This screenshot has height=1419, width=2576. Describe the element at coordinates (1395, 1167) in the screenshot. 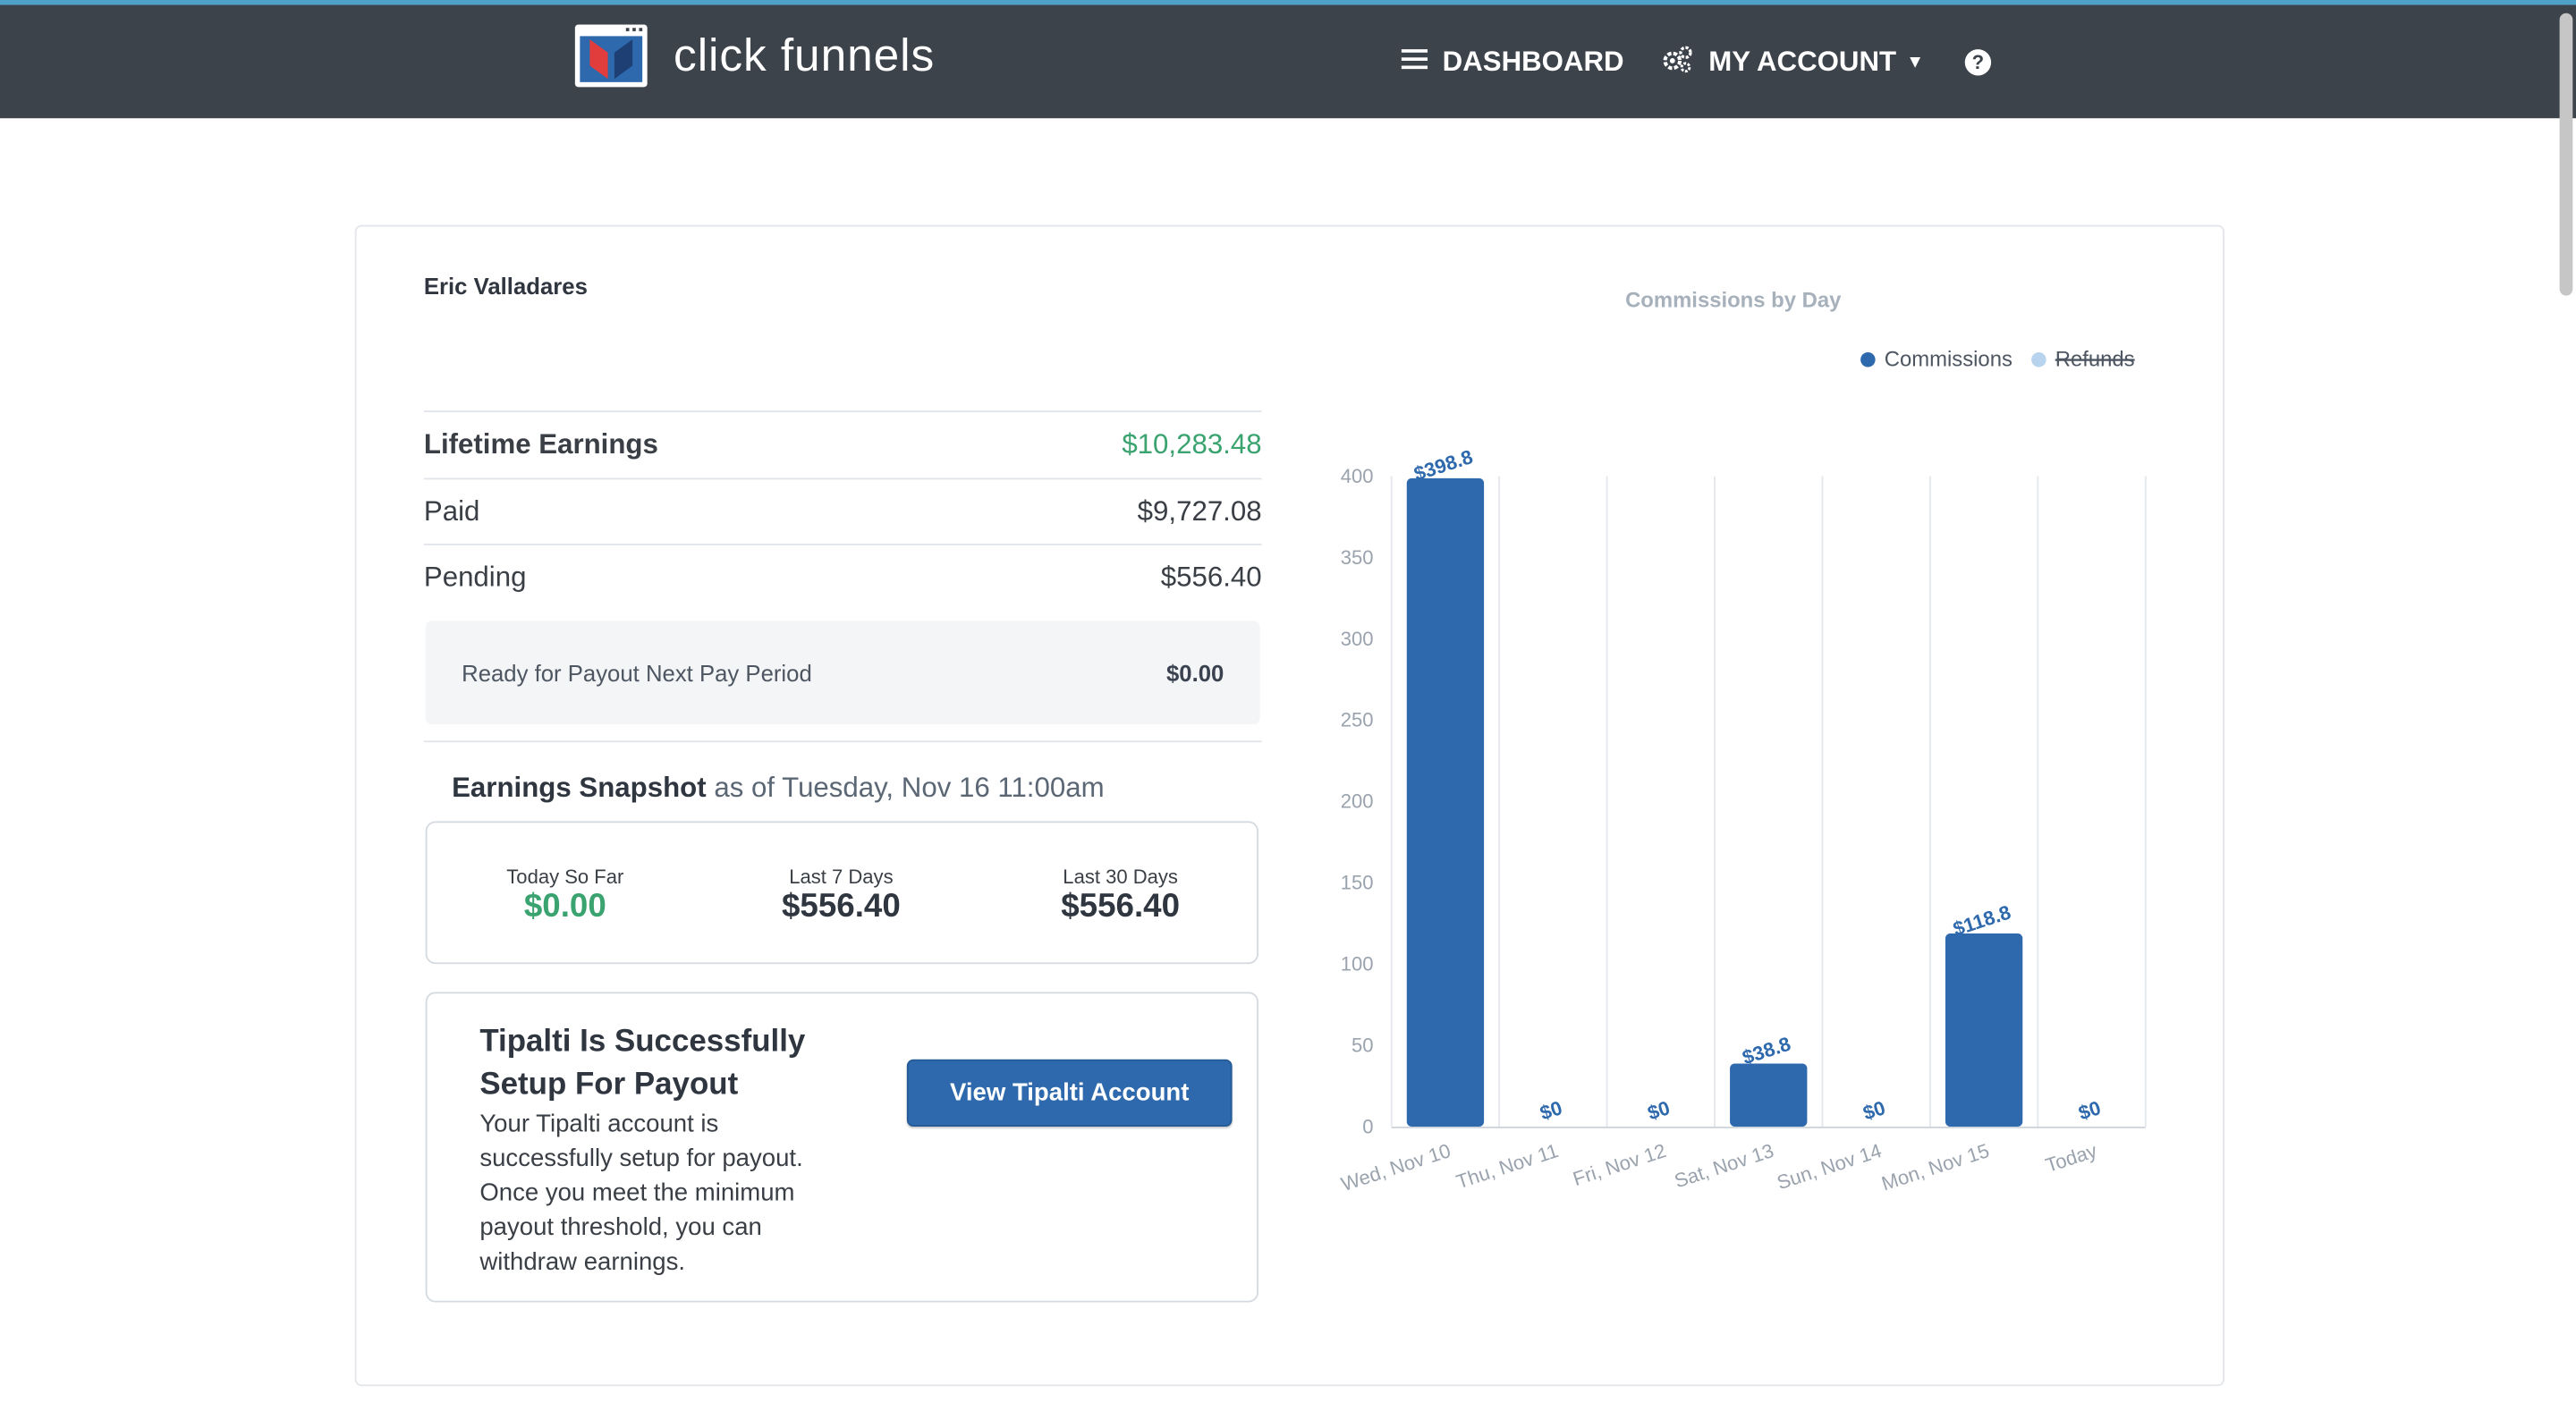

I see `x-tick-label: Wed, Nov 10` at that location.